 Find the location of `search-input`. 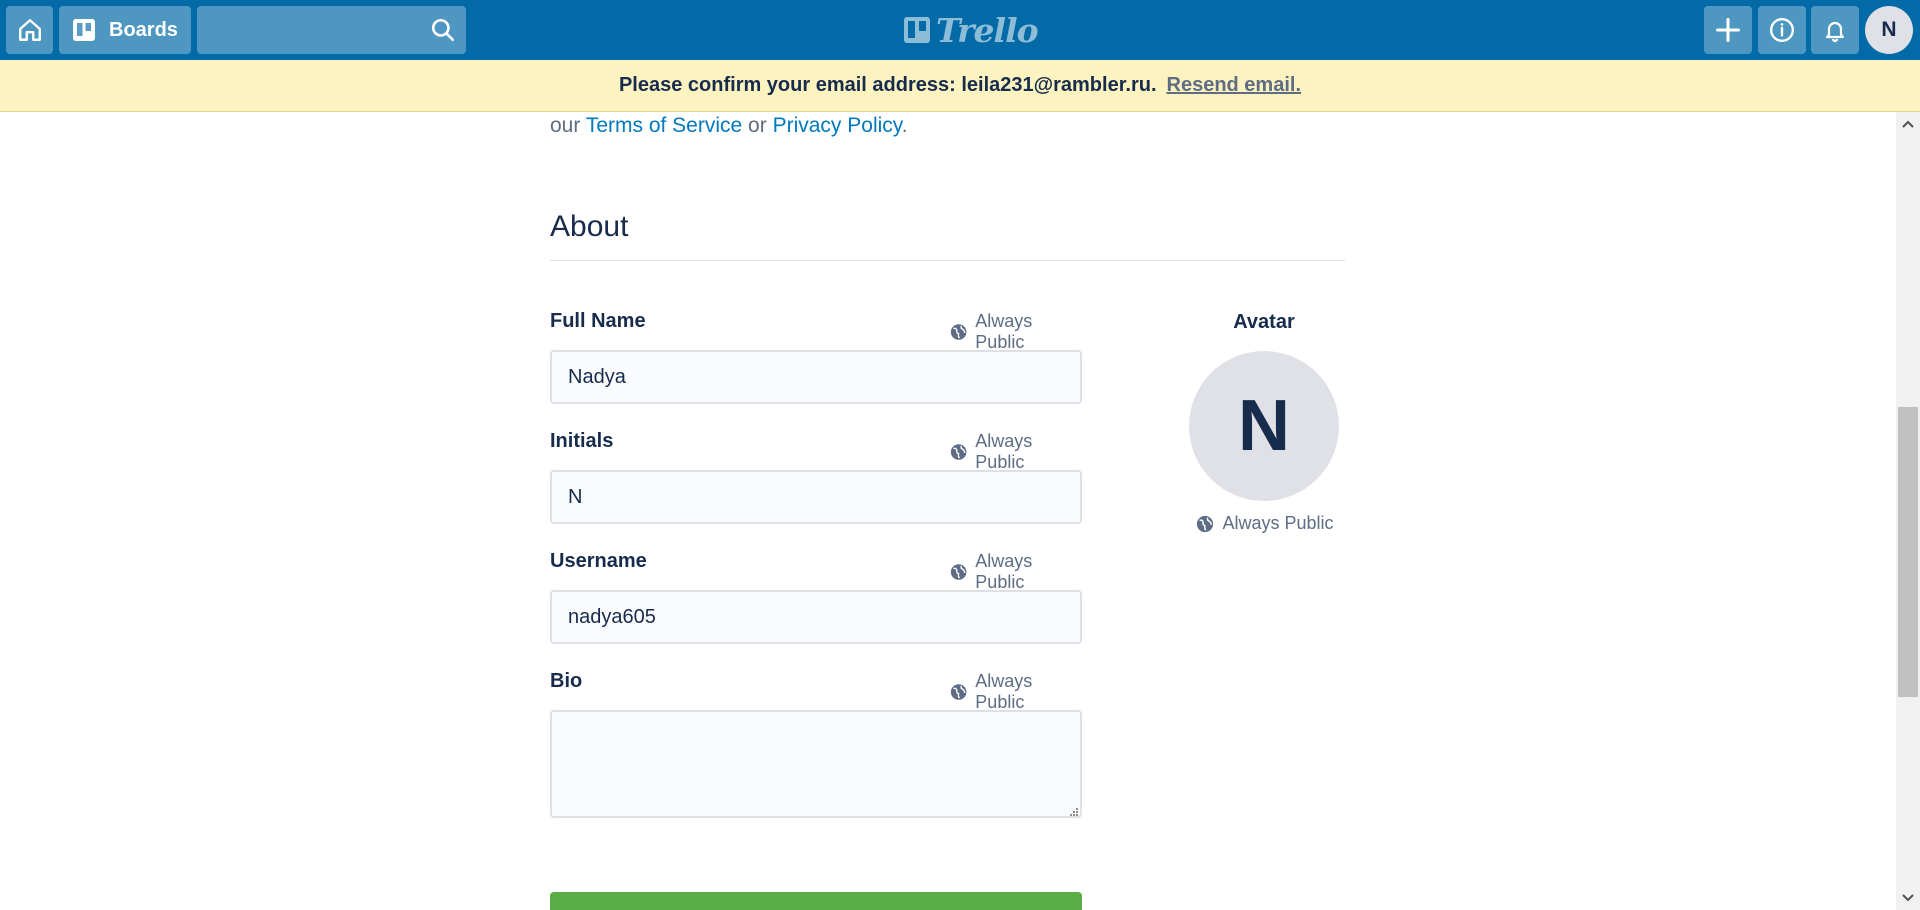

search-input is located at coordinates (307, 30).